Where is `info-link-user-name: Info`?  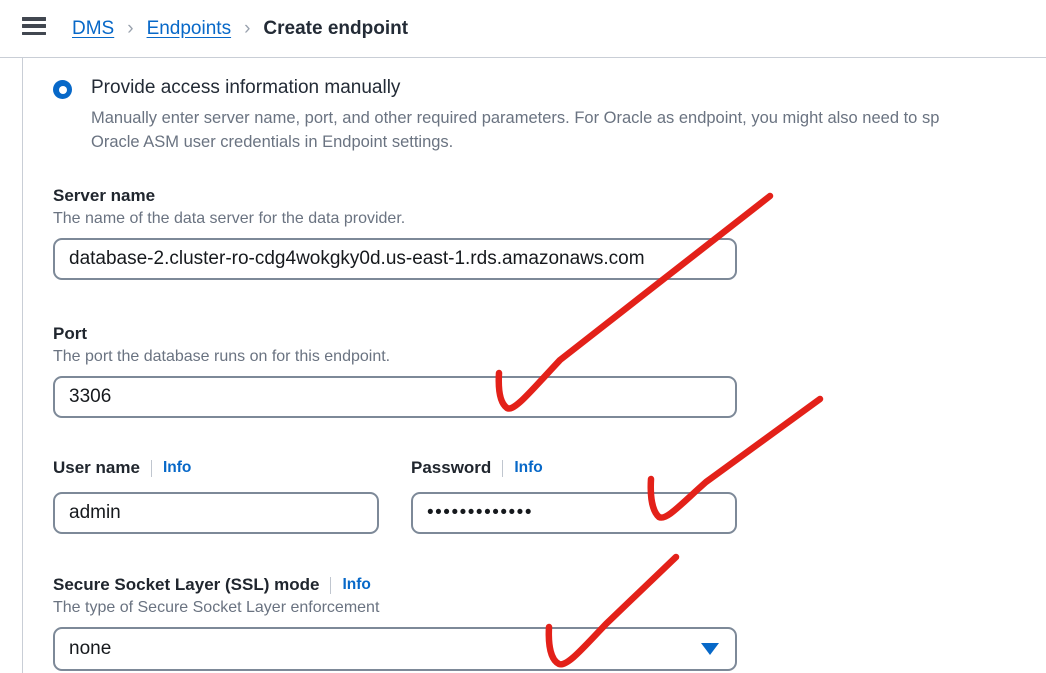
info-link-user-name: Info is located at coordinates (177, 468).